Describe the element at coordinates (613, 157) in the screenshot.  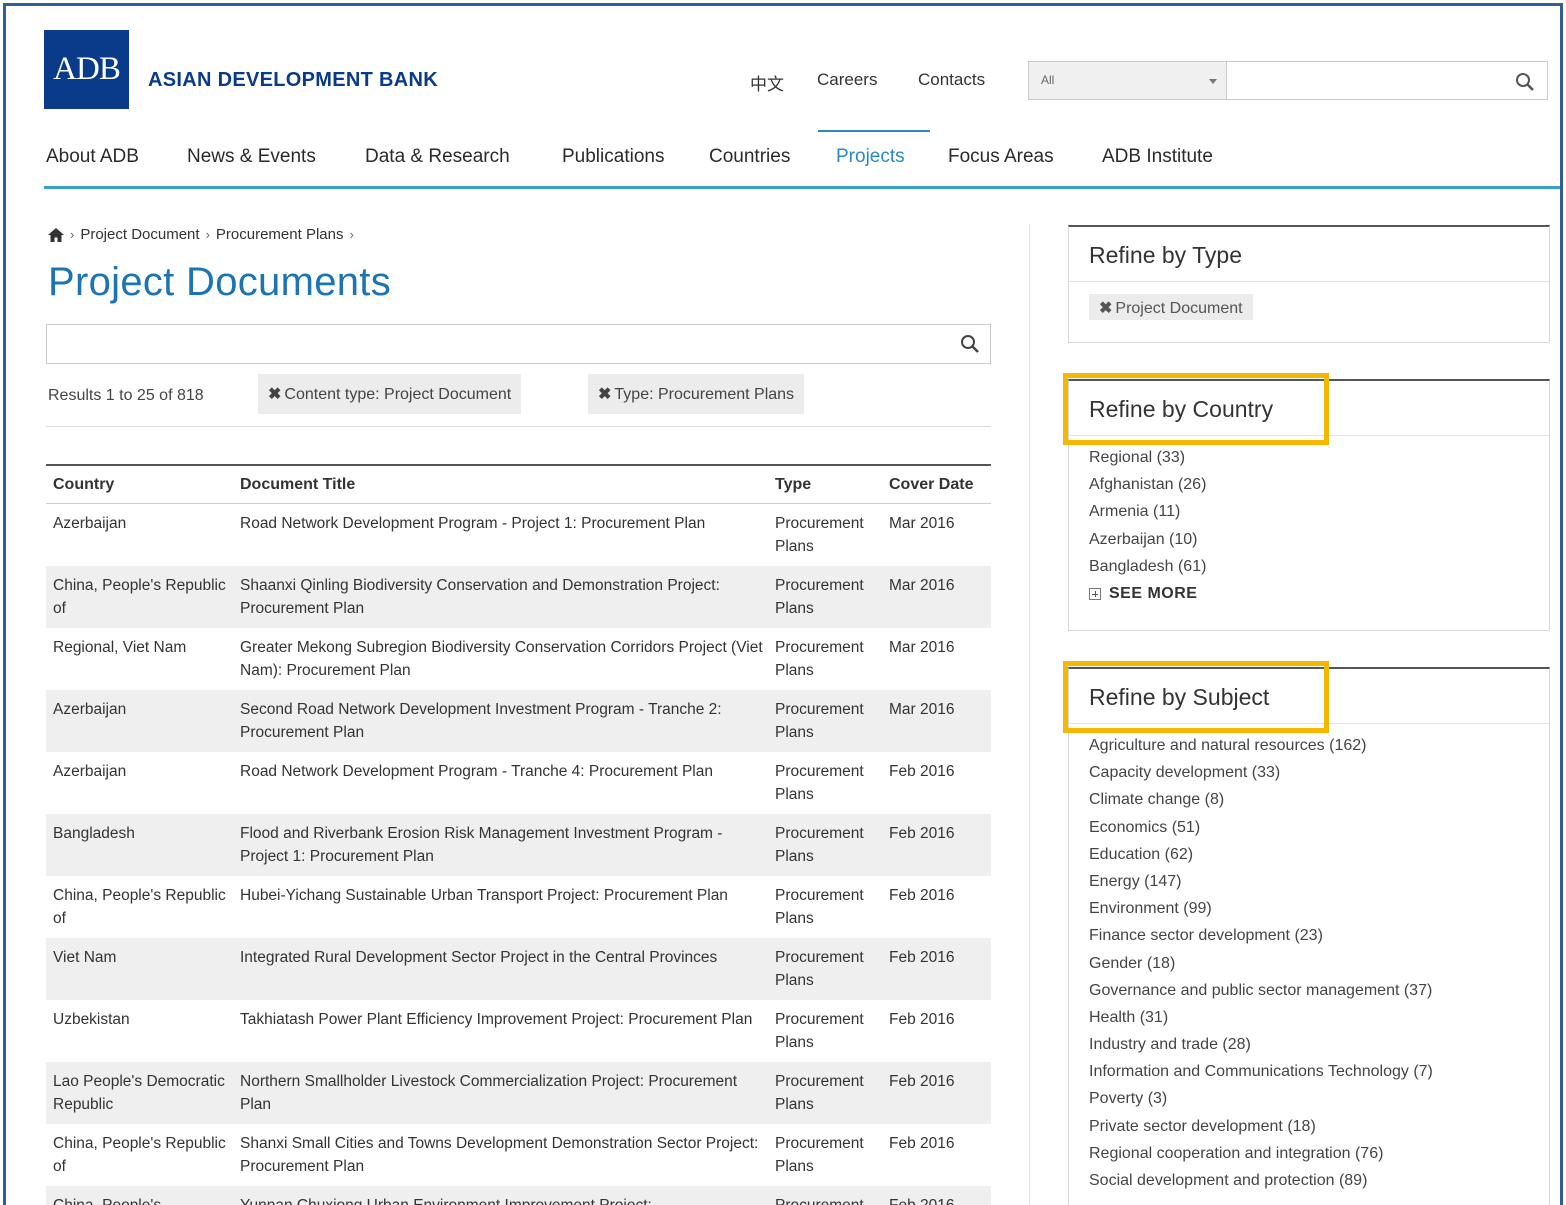
I see `nav-publications: Publications` at that location.